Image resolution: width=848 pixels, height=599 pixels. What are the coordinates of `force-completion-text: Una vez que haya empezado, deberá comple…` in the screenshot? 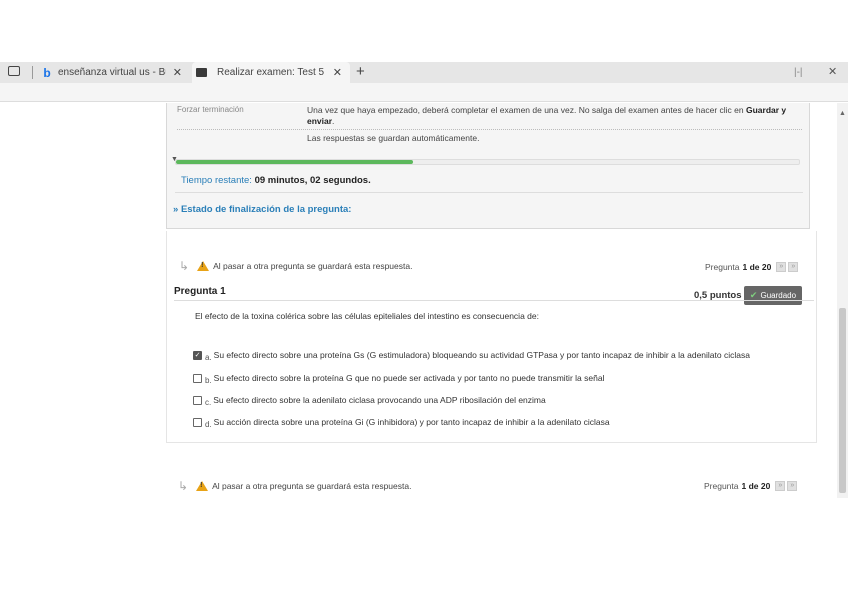 It's located at (547, 115).